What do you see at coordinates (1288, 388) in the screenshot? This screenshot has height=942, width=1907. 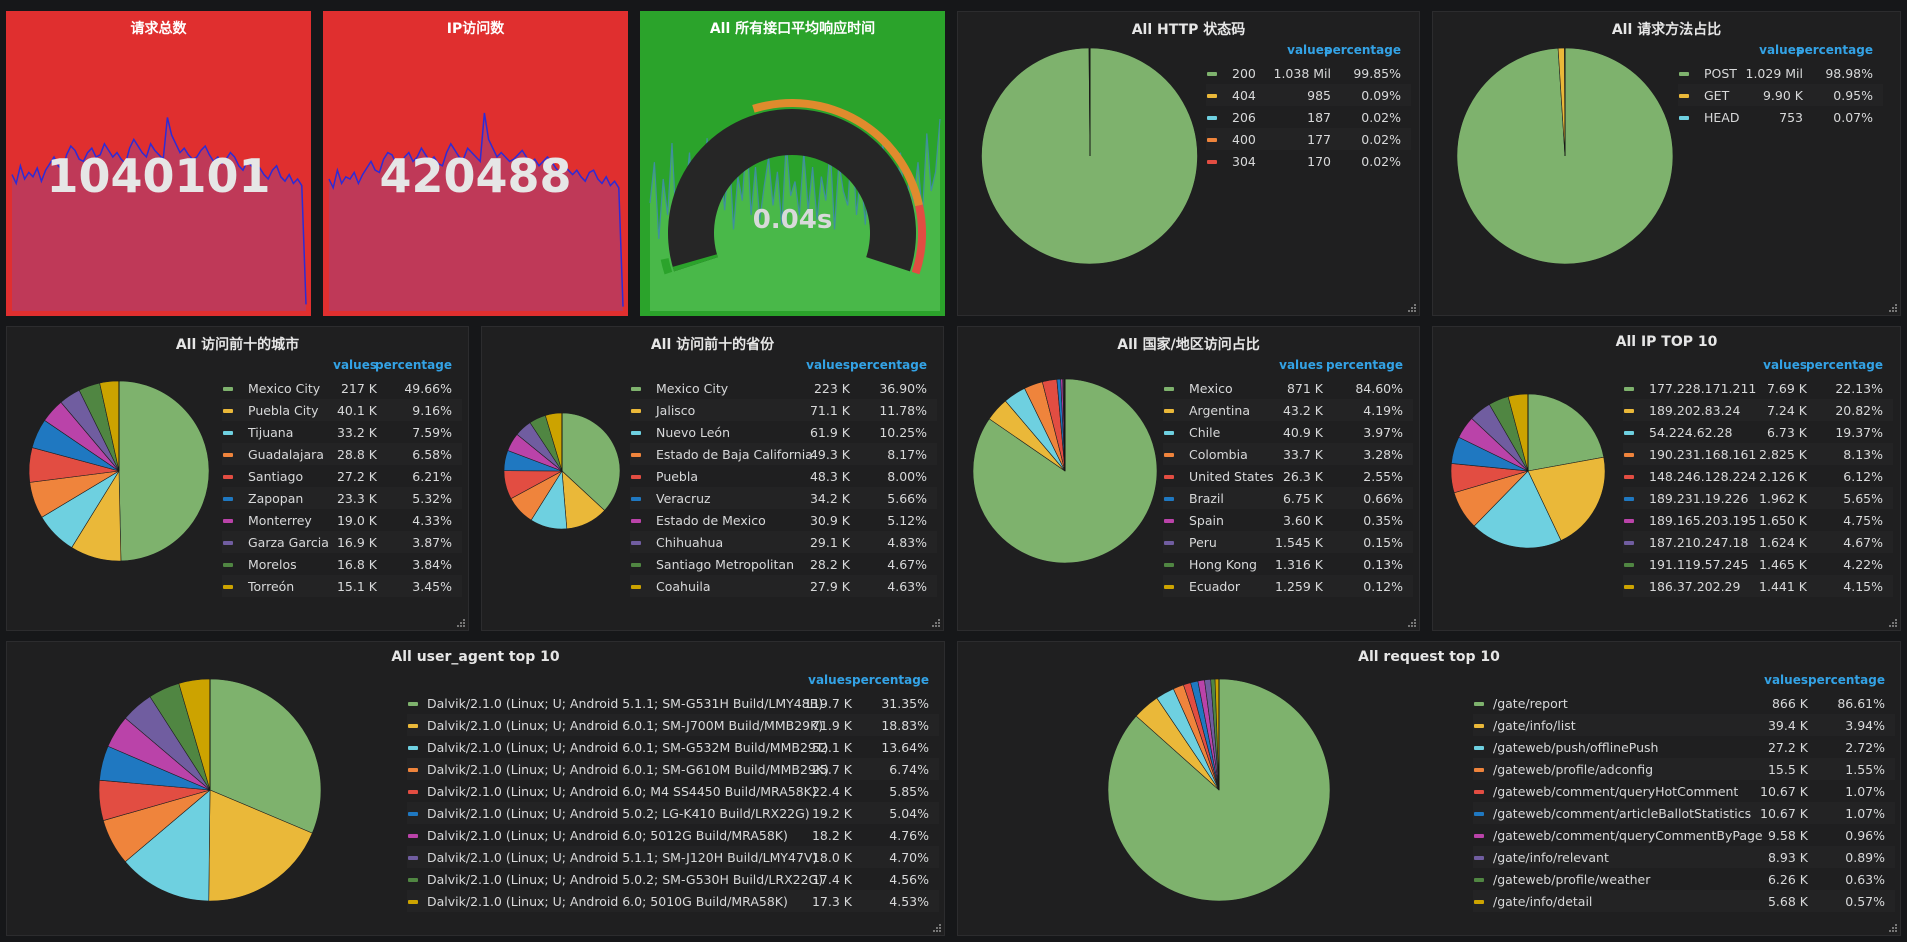 I see `legend-item: Mexico871 K84.60%` at bounding box center [1288, 388].